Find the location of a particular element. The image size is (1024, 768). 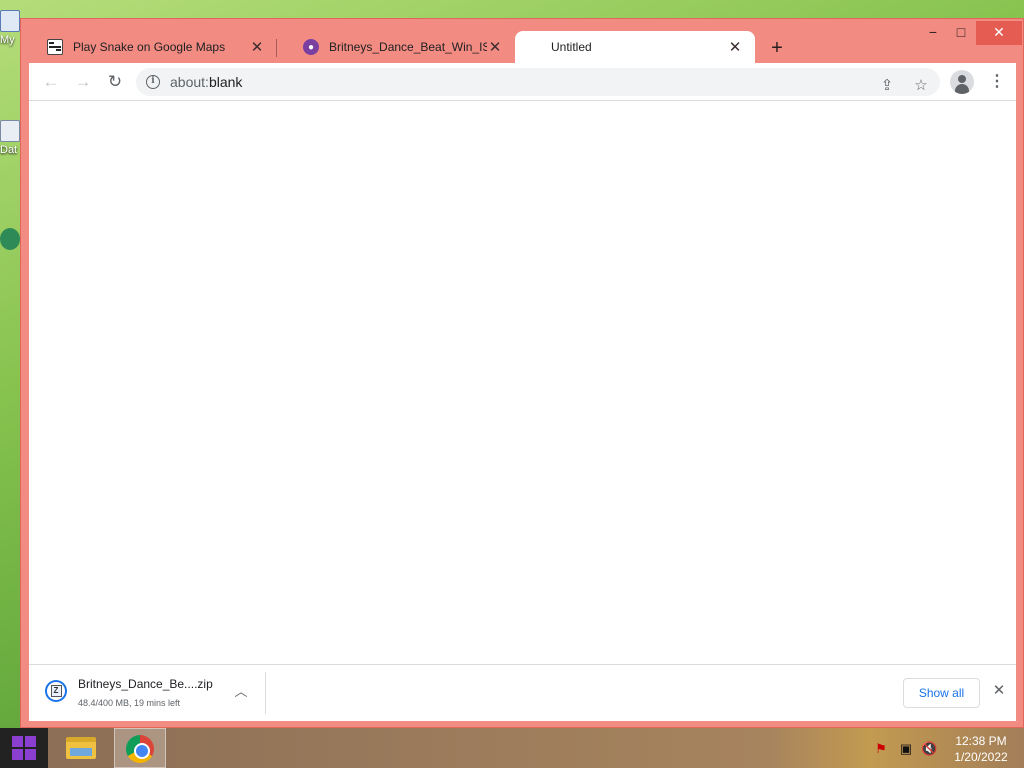

taskbar-file-explorer is located at coordinates (82, 748).